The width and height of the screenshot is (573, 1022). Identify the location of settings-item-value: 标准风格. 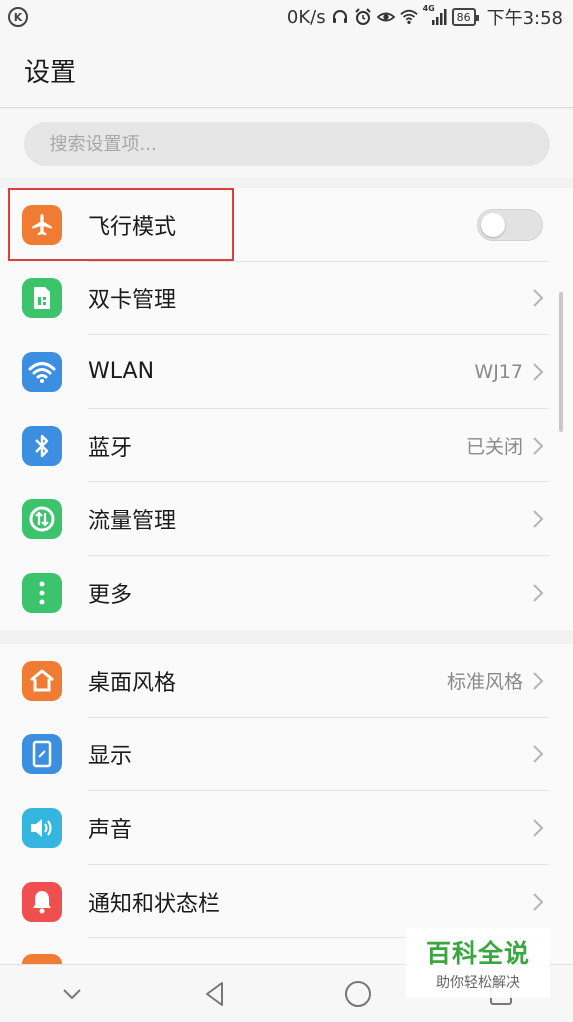
(484, 682).